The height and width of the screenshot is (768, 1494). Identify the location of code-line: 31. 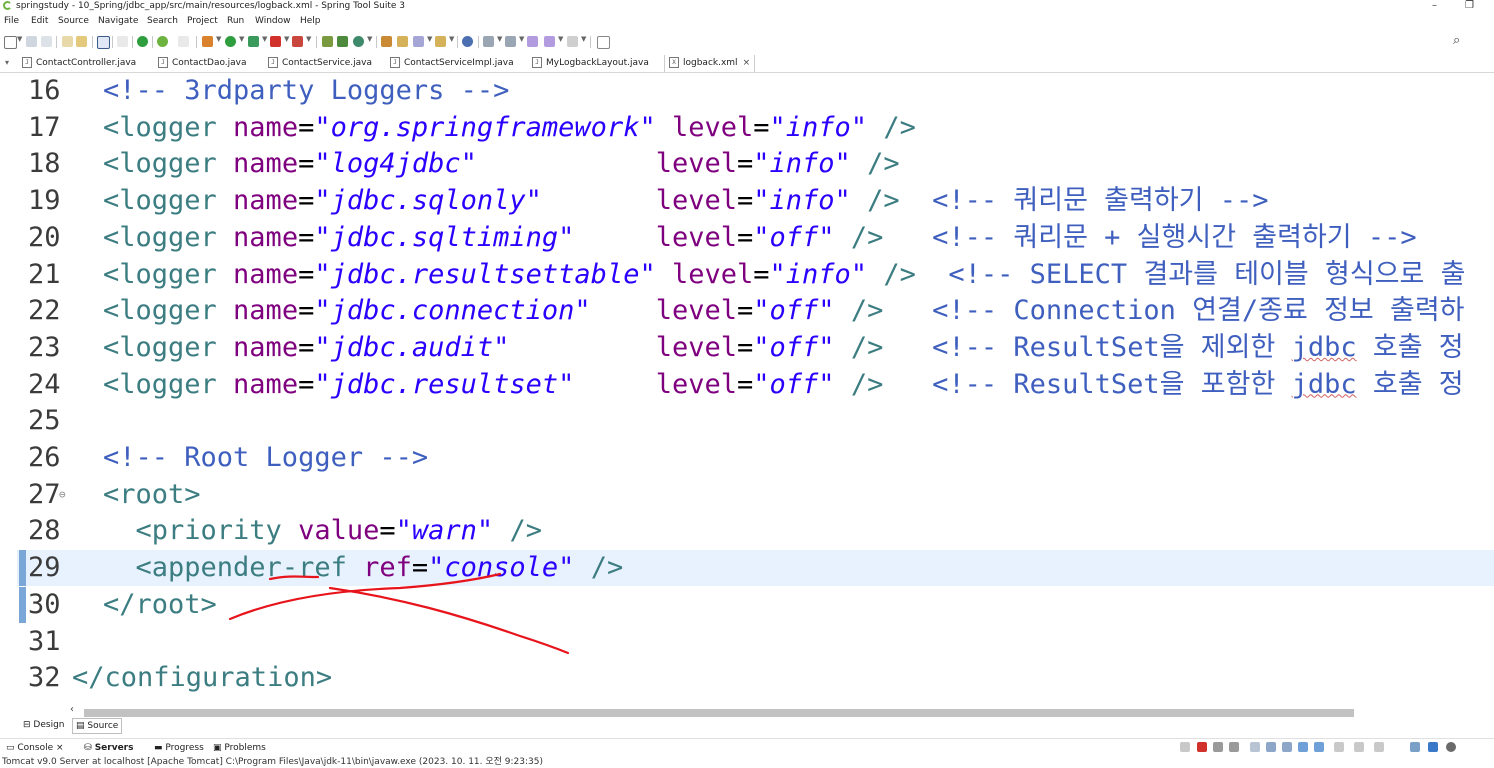
(755, 642).